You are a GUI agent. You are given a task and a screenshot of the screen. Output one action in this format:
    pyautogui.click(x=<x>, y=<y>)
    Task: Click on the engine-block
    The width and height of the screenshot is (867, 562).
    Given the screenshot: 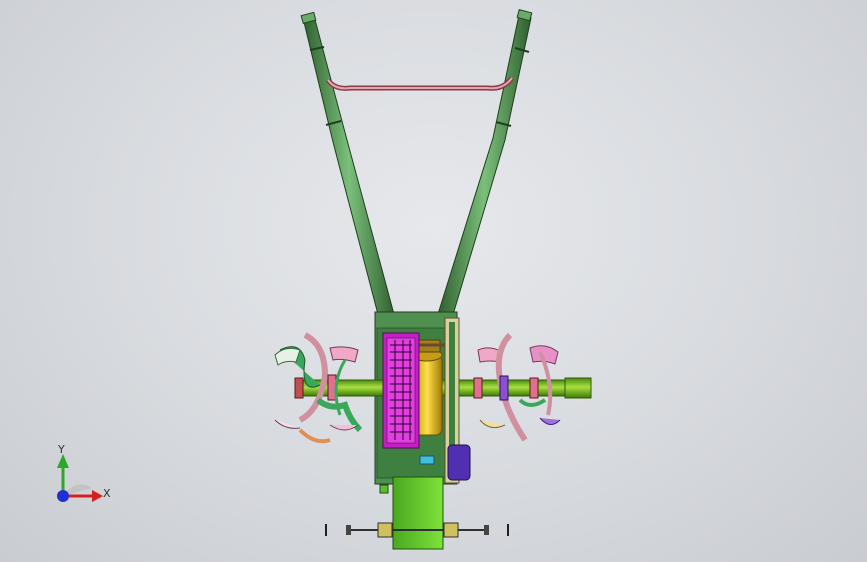 What is the action you would take?
    pyautogui.click(x=411, y=513)
    